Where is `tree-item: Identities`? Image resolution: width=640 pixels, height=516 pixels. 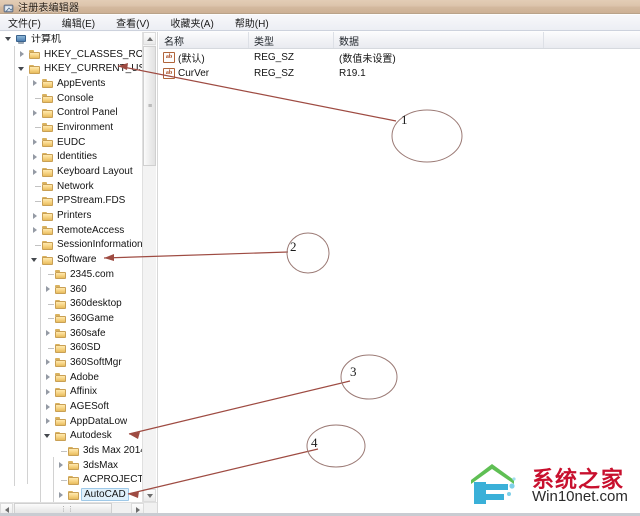 tree-item: Identities is located at coordinates (71, 157).